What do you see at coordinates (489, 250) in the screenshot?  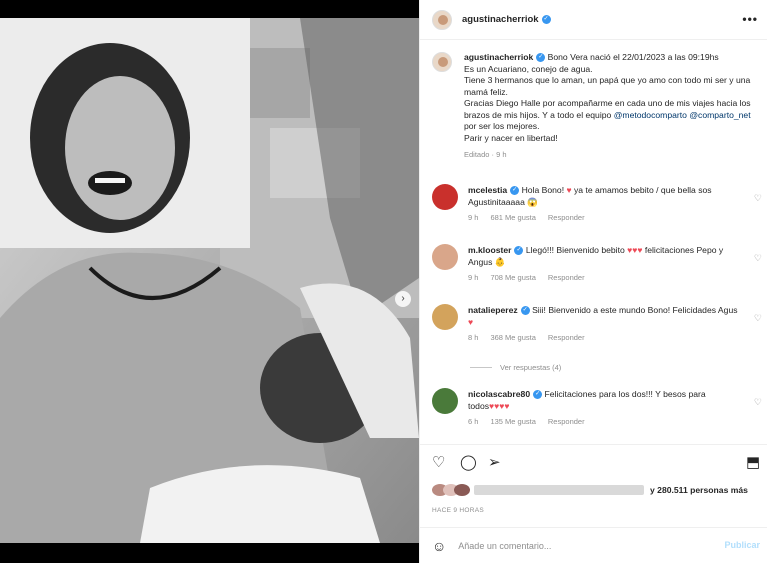 I see `comment-username: m.klooster` at bounding box center [489, 250].